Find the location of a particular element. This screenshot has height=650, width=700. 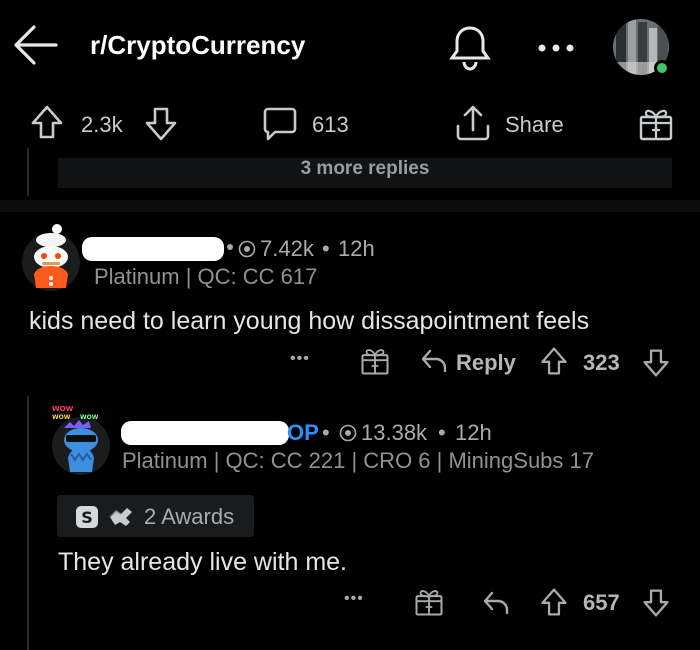

comment-karma: 7.42k is located at coordinates (287, 248).